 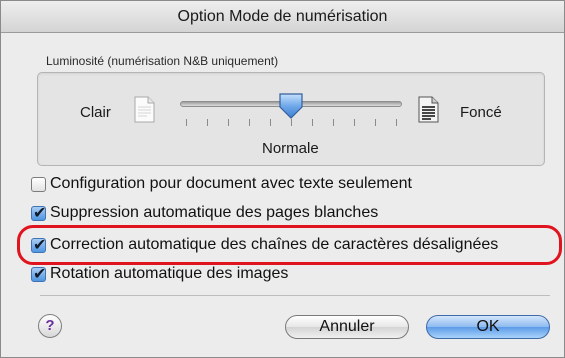 I want to click on option-auto-rotation: Rotation automatique des images, so click(x=159, y=274).